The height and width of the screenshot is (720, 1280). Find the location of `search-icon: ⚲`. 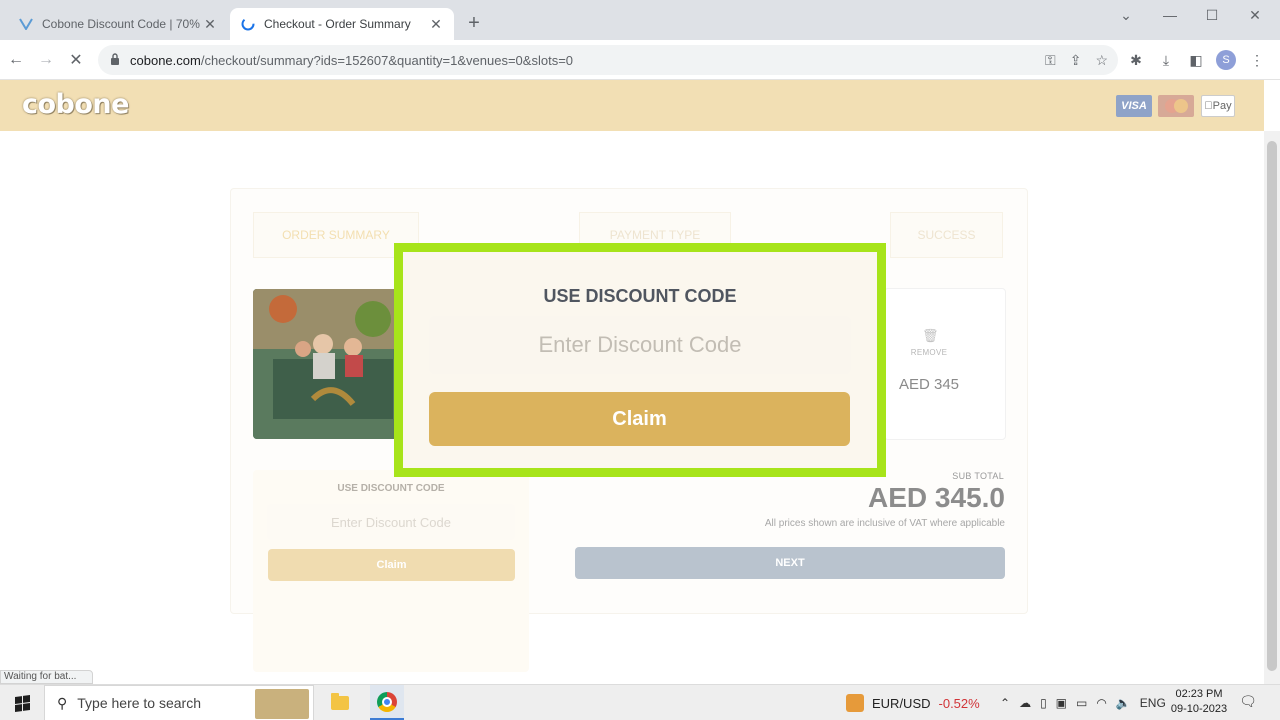

search-icon: ⚲ is located at coordinates (62, 702).